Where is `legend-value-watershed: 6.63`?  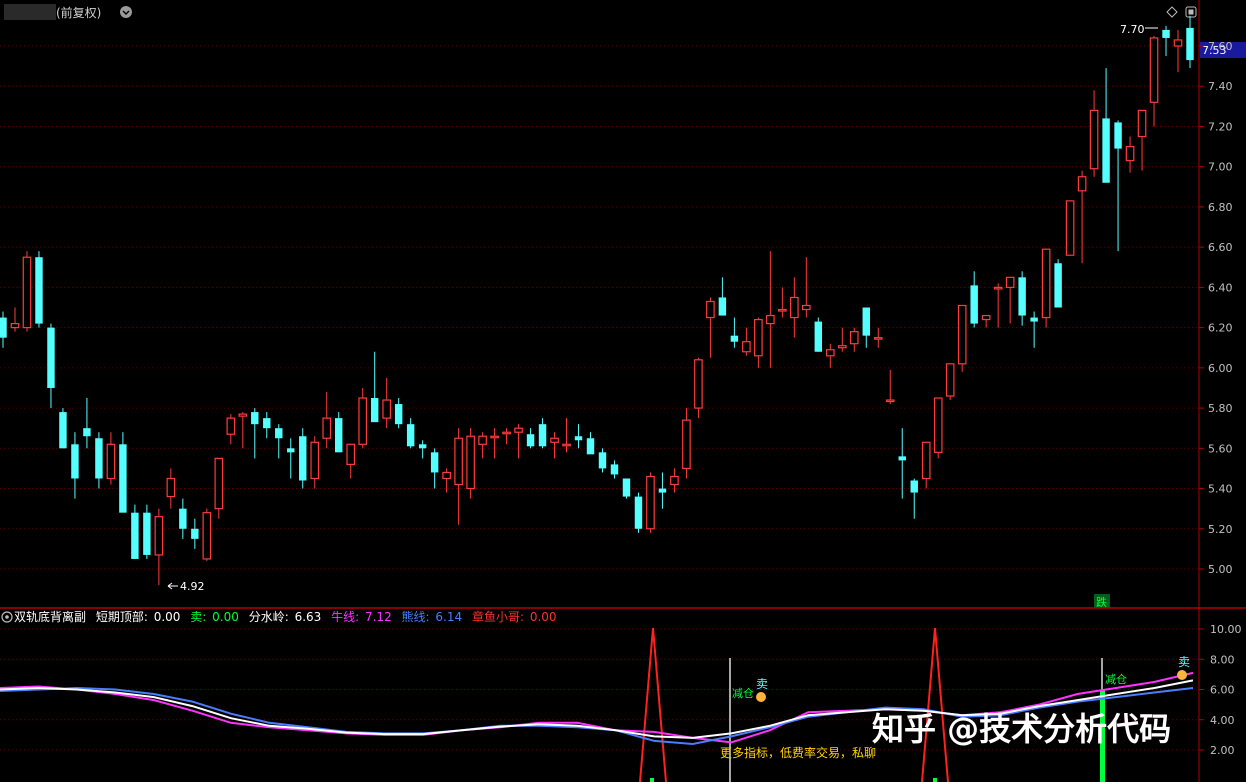
legend-value-watershed: 6.63 is located at coordinates (308, 617).